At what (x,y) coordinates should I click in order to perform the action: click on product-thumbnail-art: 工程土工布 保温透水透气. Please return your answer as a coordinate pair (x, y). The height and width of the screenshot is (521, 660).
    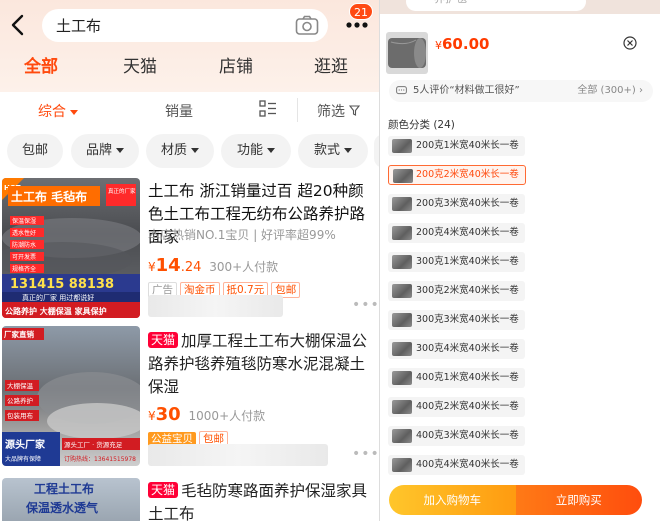
    Looking at the image, I should click on (61, 498).